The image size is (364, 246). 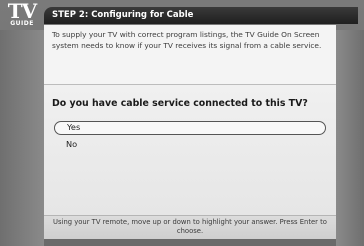 What do you see at coordinates (123, 15) in the screenshot?
I see `step-title: STEP 2: Configuring for Cable` at bounding box center [123, 15].